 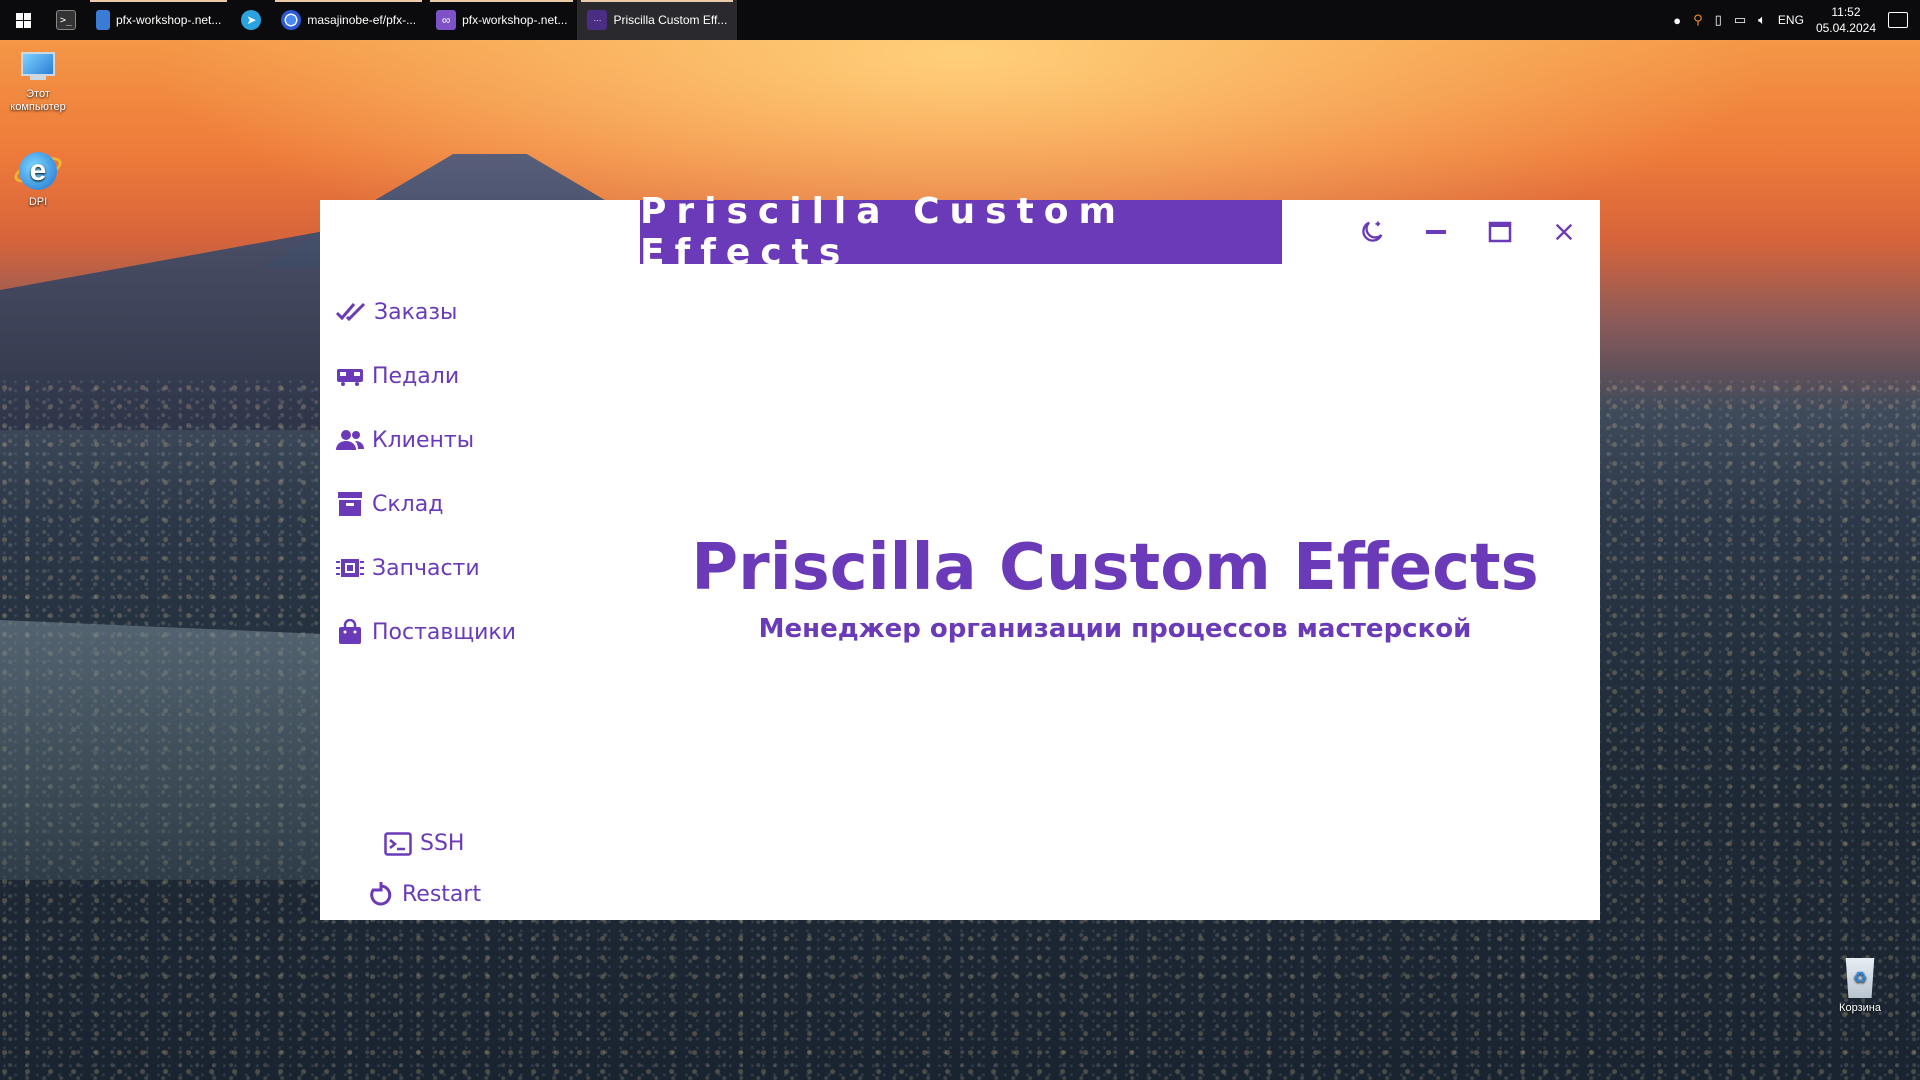 What do you see at coordinates (398, 843) in the screenshot?
I see `terminal-icon` at bounding box center [398, 843].